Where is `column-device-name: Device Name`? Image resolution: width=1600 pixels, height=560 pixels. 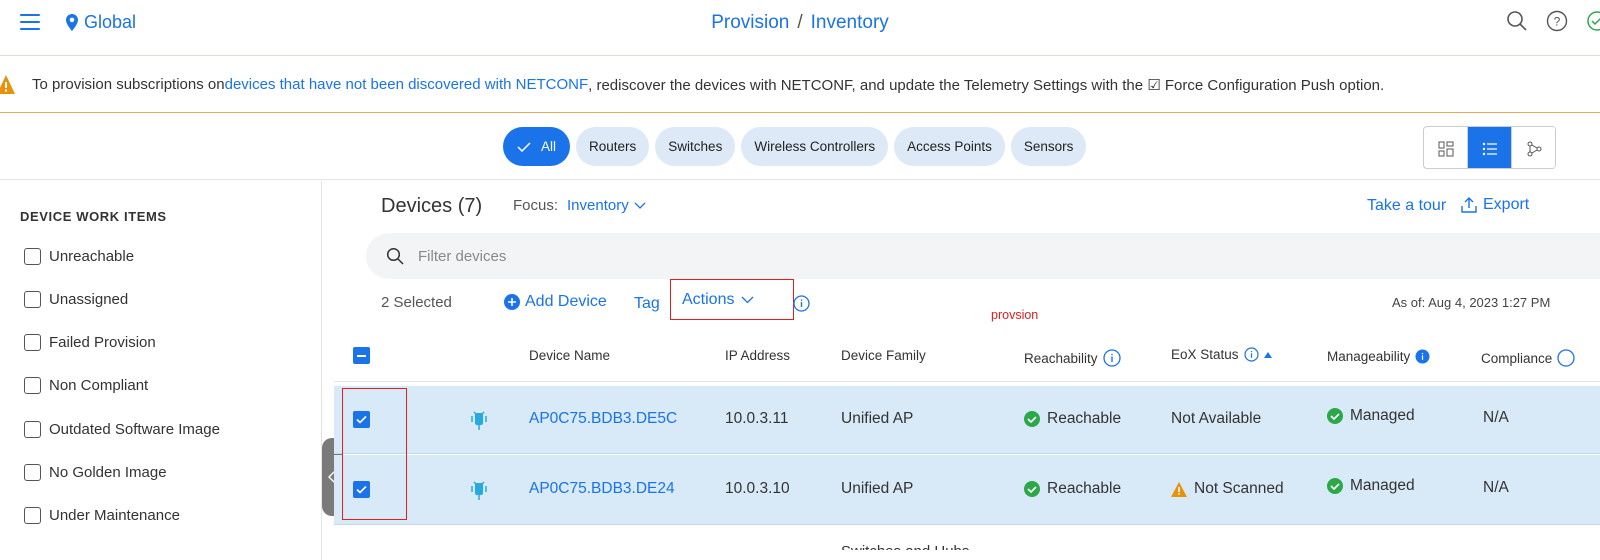 column-device-name: Device Name is located at coordinates (569, 355).